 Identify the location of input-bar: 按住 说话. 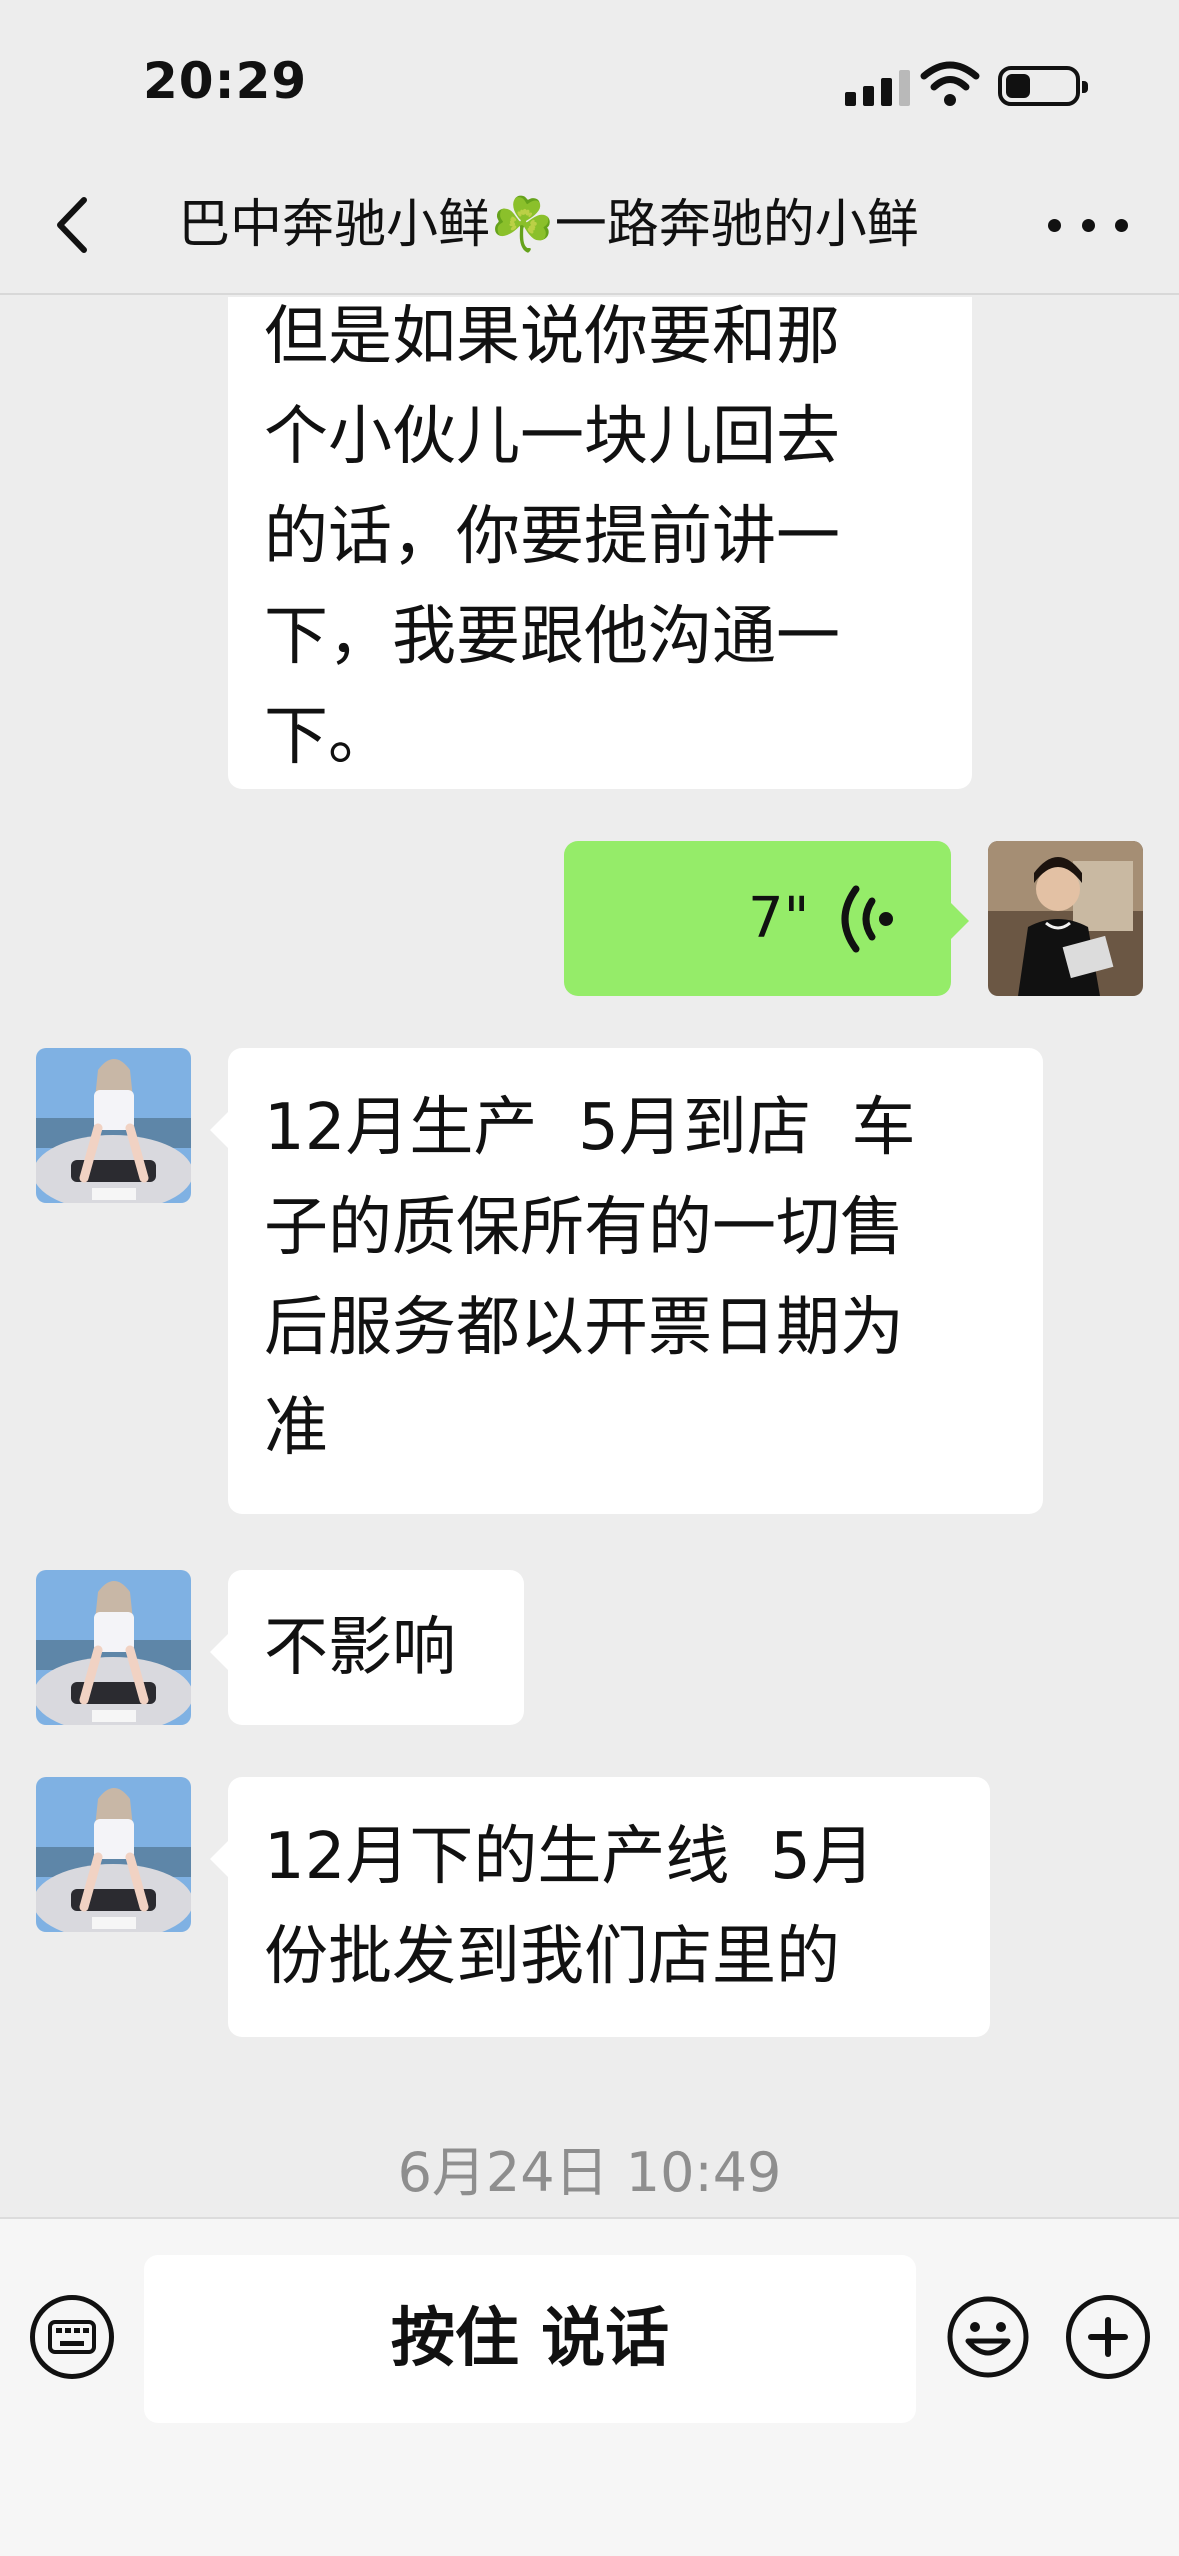
(589, 2386).